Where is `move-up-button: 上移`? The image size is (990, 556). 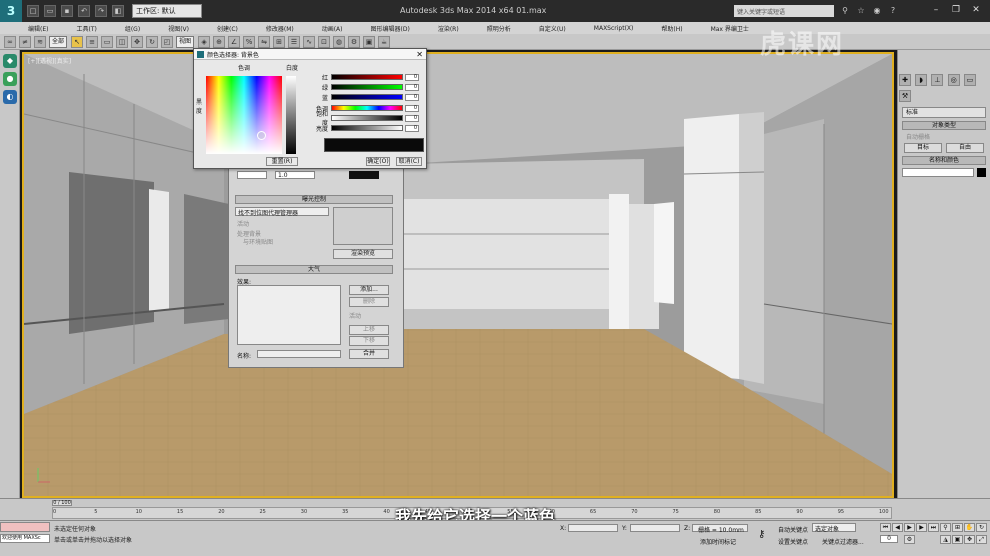 move-up-button: 上移 is located at coordinates (369, 330).